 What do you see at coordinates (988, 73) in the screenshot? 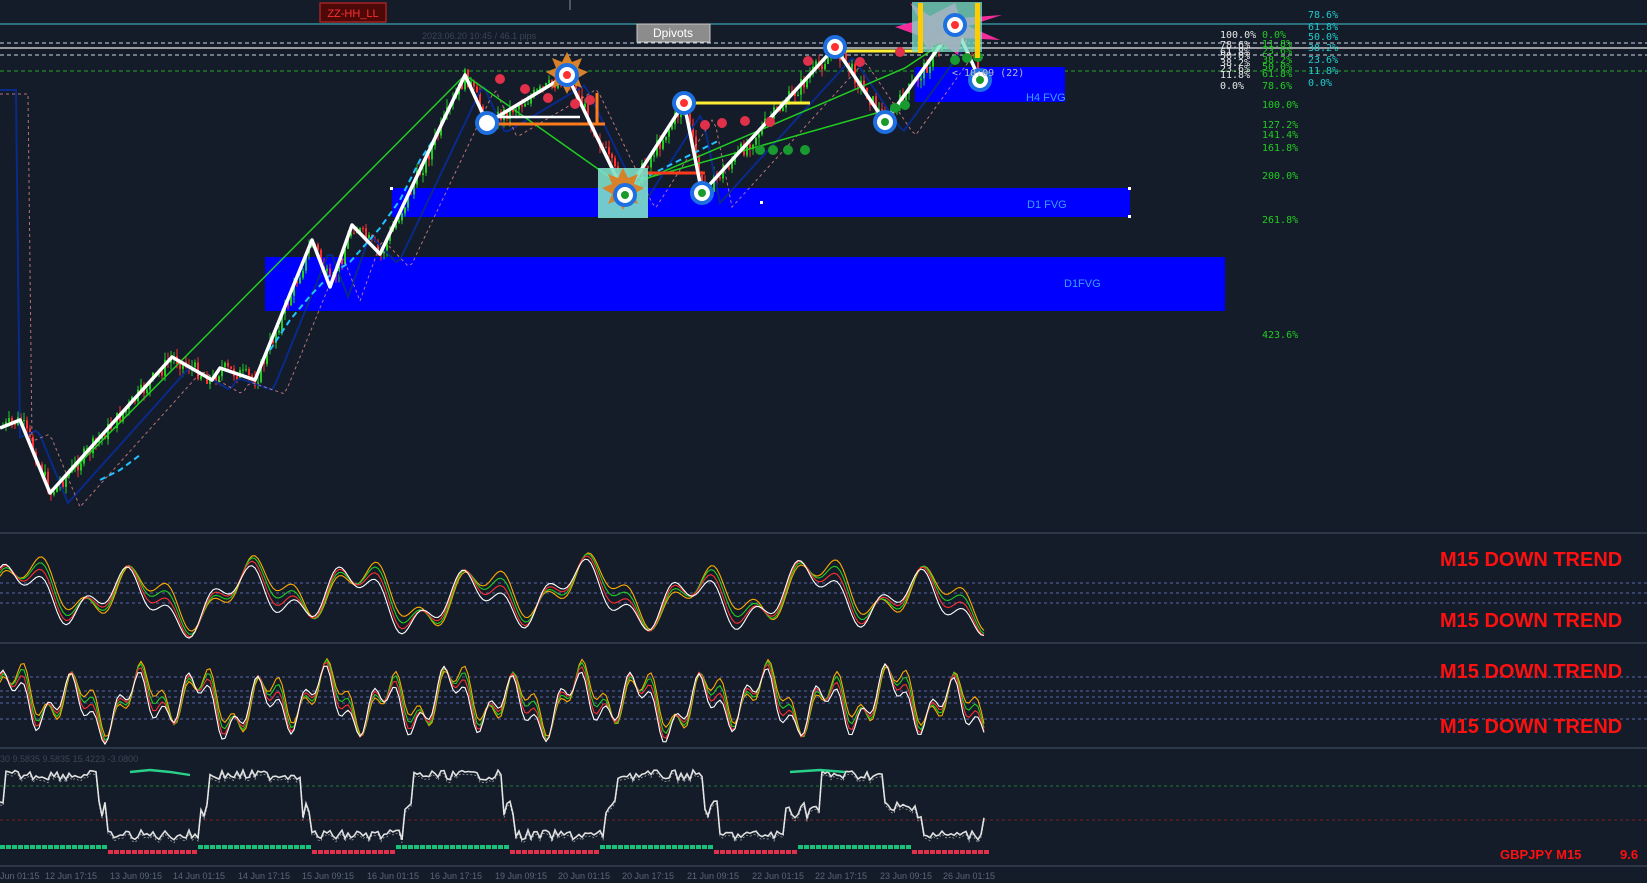
I see `candle-countdown: < 10:09 (22)` at bounding box center [988, 73].